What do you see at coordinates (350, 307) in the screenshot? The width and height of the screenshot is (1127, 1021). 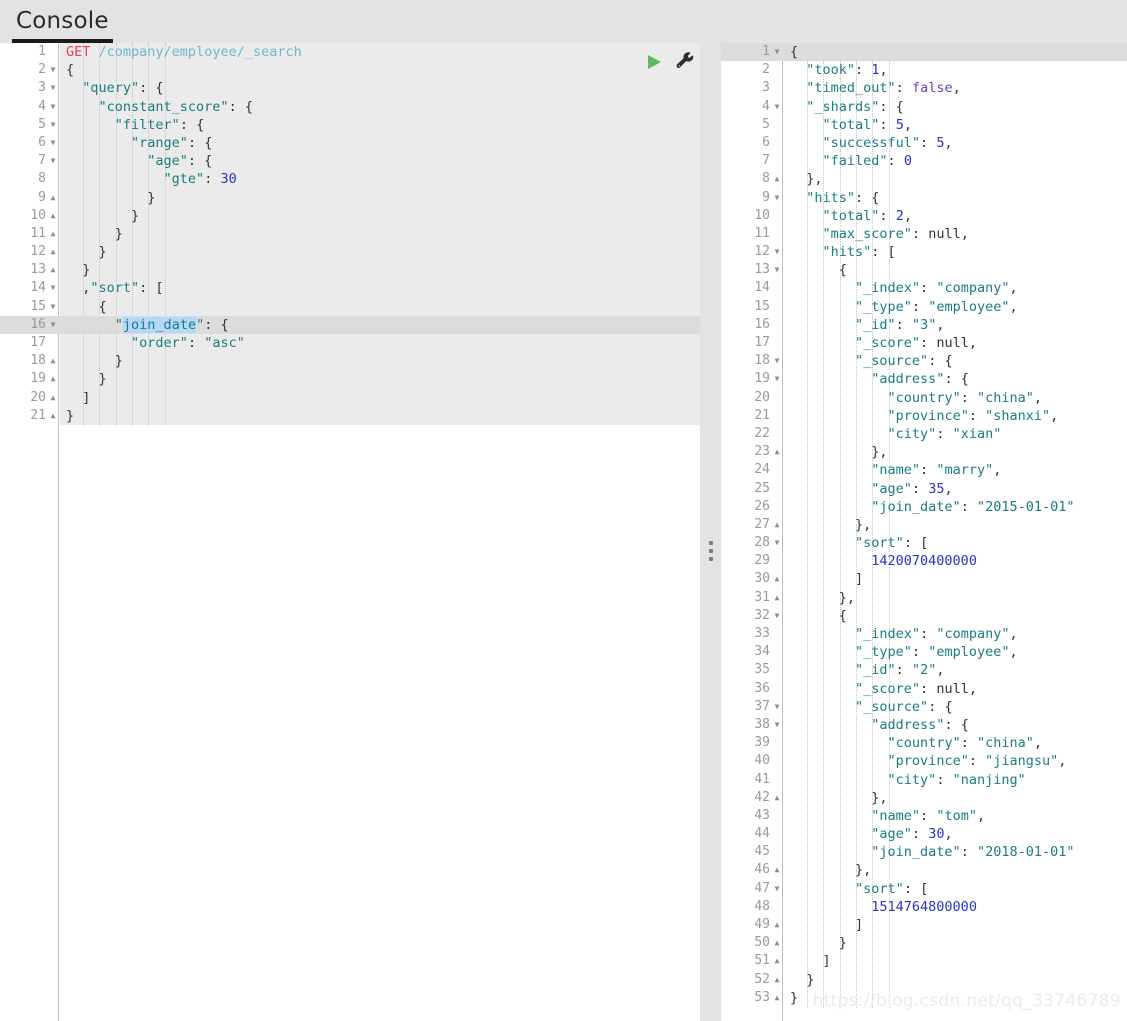 I see `request-line: 15 ▼ {` at bounding box center [350, 307].